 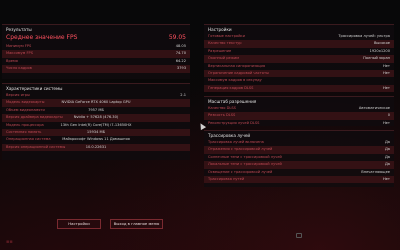 What do you see at coordinates (299, 80) in the screenshot?
I see `settings-row: Максимум кадров в секунду` at bounding box center [299, 80].